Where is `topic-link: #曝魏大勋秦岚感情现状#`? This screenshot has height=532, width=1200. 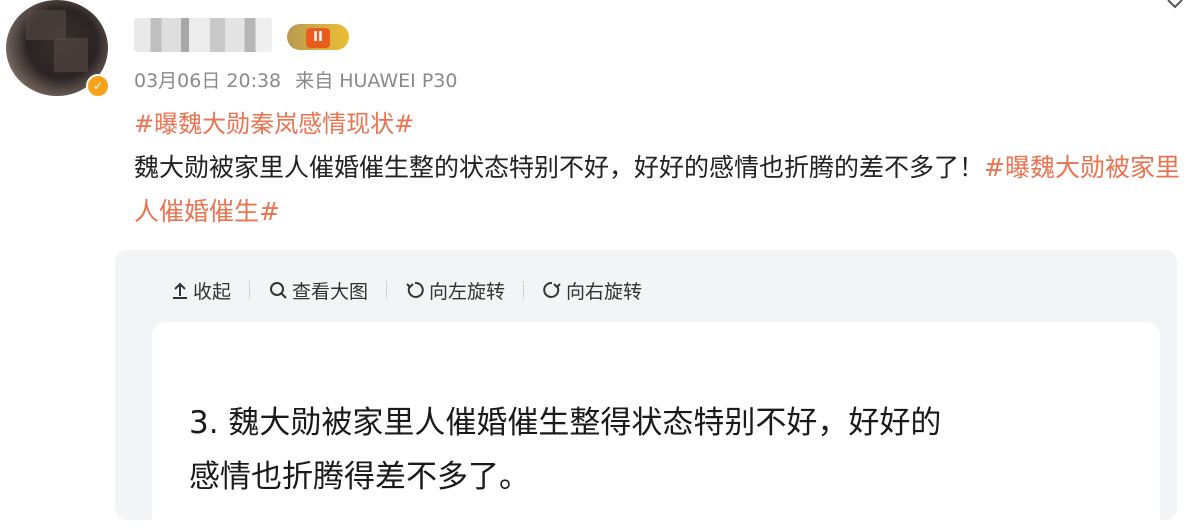
topic-link: #曝魏大勋秦岚感情现状# is located at coordinates (274, 121).